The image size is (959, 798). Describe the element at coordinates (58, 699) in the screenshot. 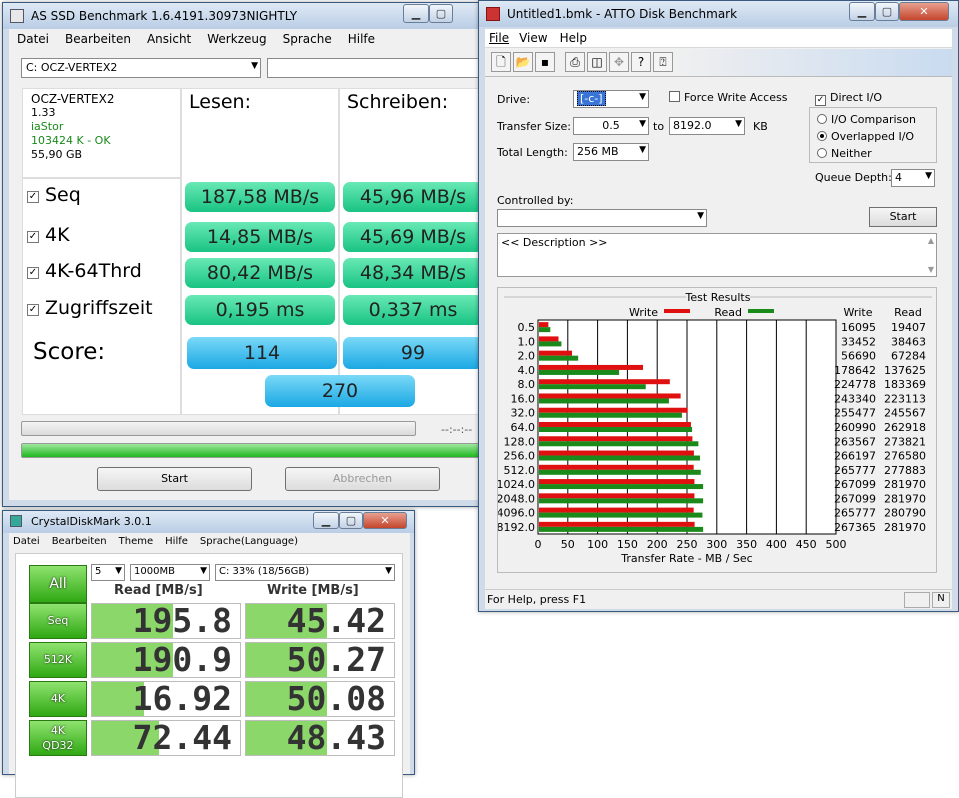

I see `4k-button: 4K` at that location.